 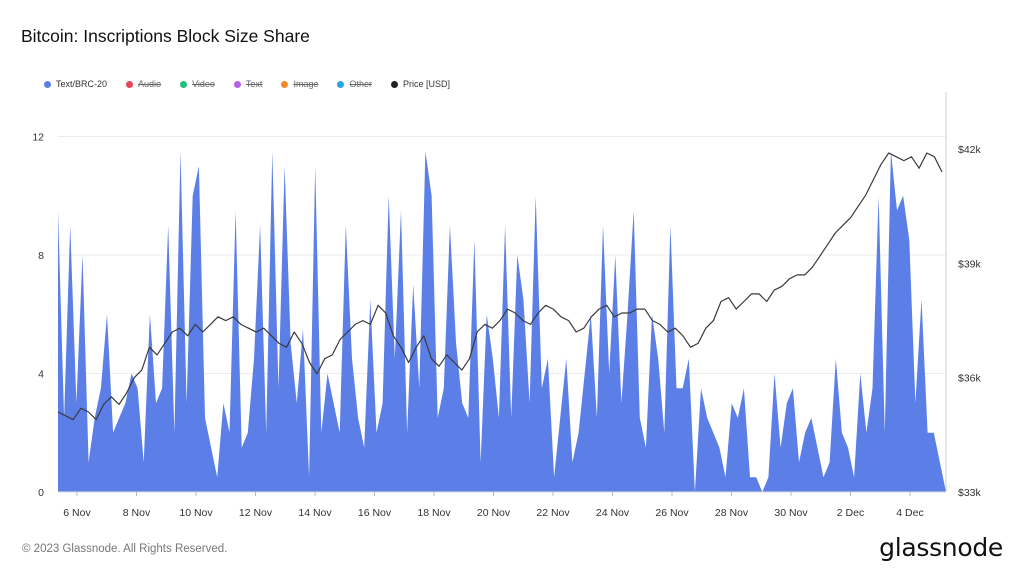 I want to click on x-tick-label: 6 Nov, so click(x=77, y=513).